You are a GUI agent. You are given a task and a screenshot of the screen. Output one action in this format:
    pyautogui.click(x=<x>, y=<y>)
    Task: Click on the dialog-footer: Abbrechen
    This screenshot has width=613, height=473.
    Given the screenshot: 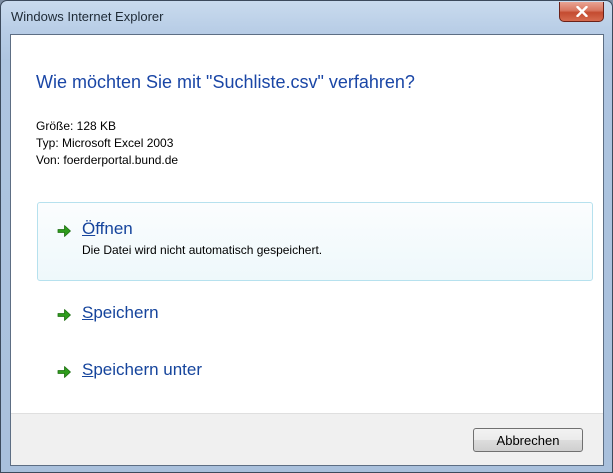 What is the action you would take?
    pyautogui.click(x=307, y=439)
    